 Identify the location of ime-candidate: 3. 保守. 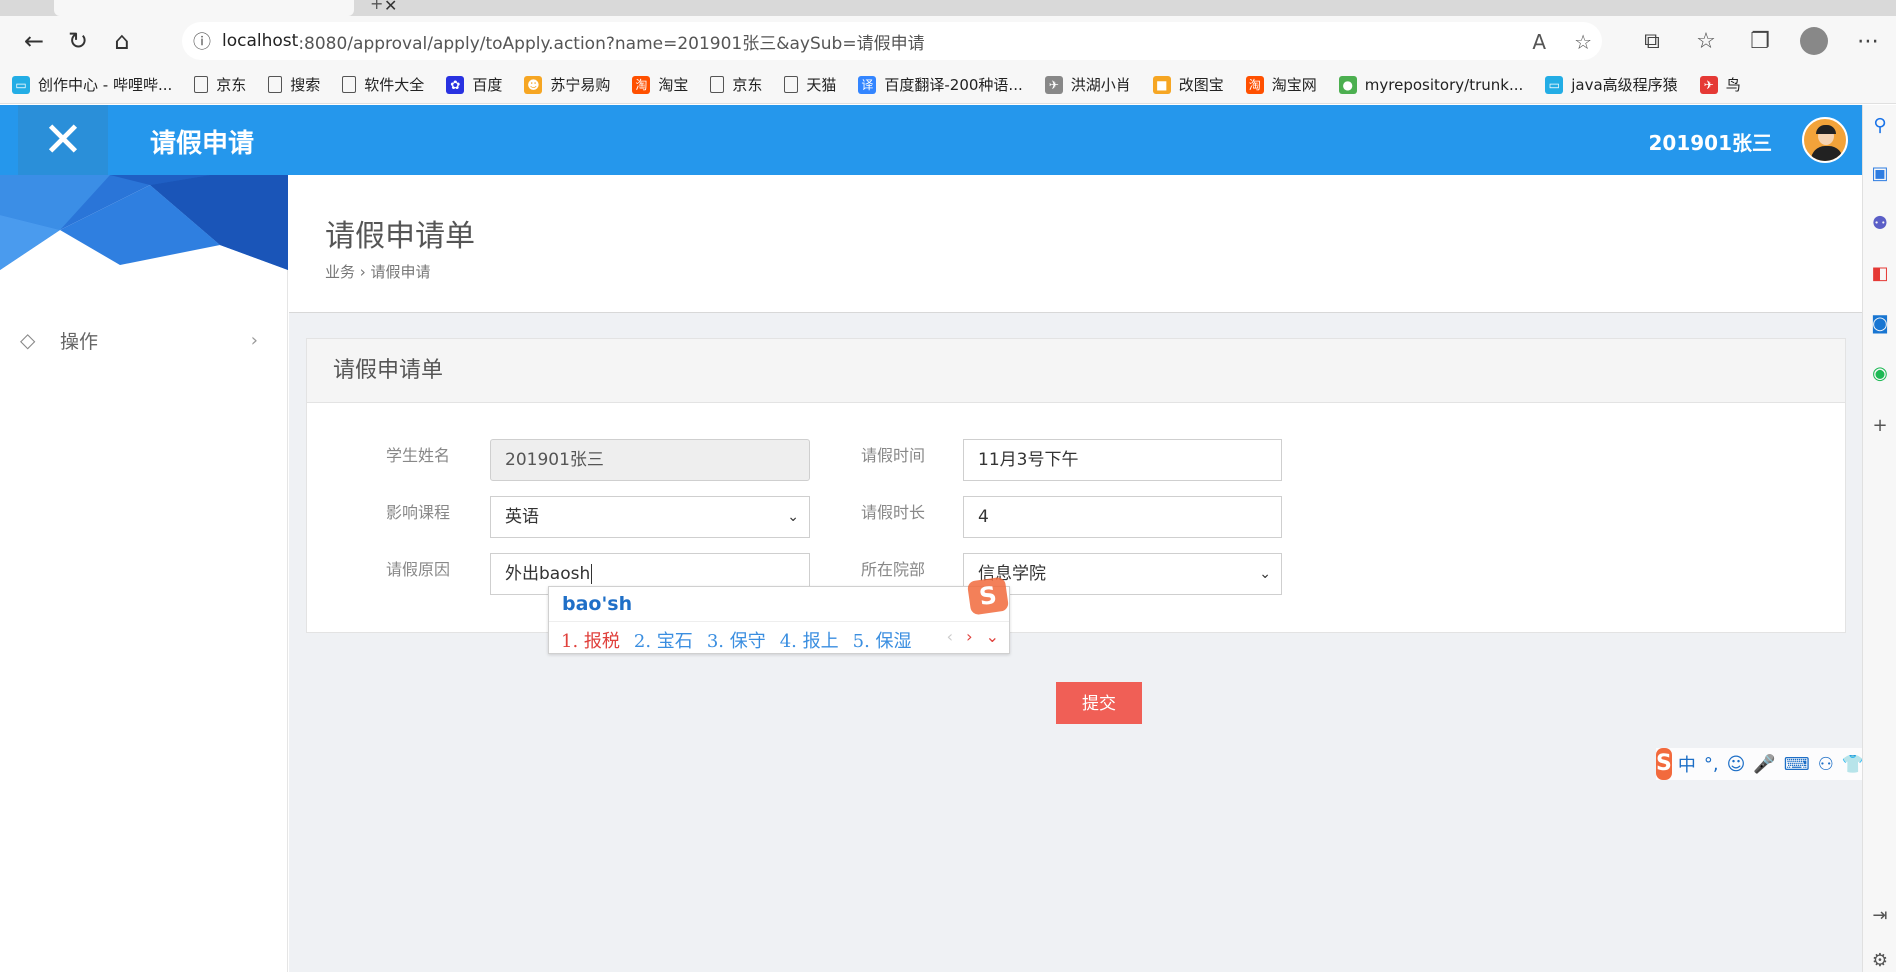
(736, 641).